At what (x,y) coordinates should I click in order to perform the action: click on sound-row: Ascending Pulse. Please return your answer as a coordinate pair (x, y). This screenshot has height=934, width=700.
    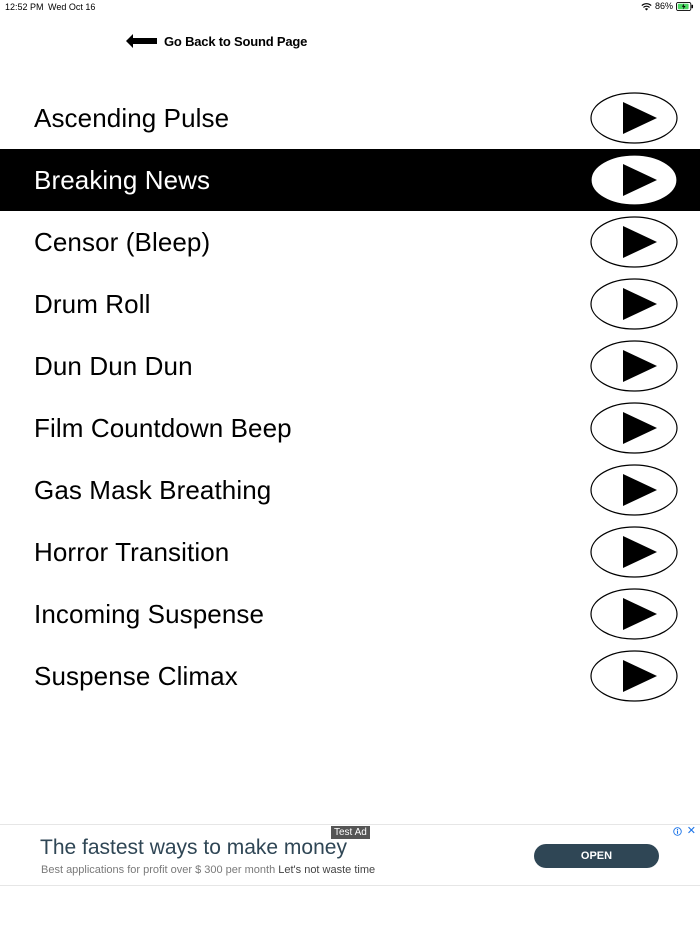
    Looking at the image, I should click on (350, 118).